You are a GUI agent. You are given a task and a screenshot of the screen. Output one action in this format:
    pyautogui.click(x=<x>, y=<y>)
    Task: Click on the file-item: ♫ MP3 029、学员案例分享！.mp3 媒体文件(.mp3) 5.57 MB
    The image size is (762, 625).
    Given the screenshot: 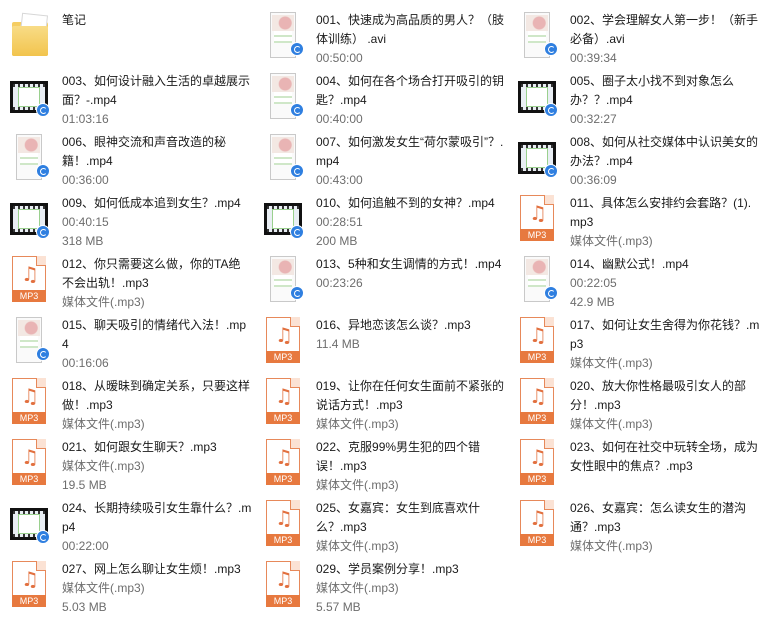 What is the action you would take?
    pyautogui.click(x=381, y=587)
    